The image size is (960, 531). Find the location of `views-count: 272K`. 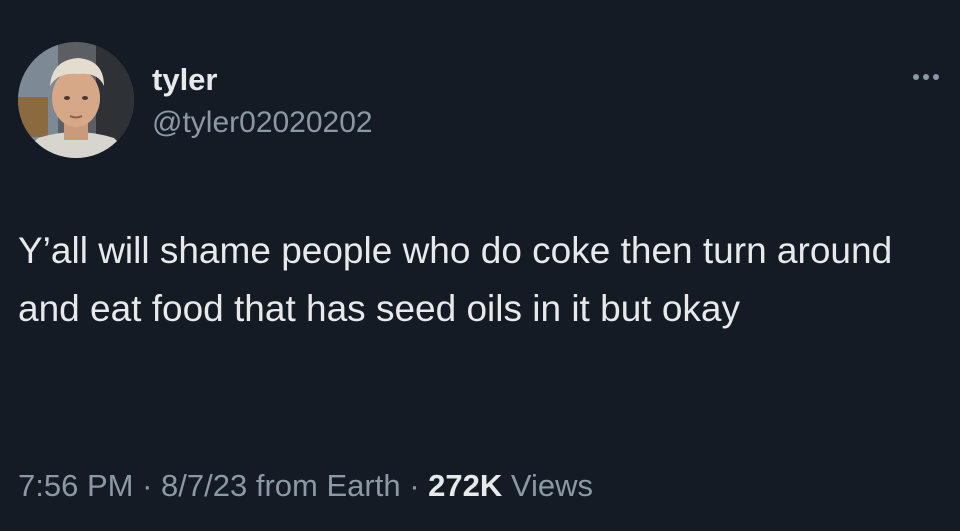

views-count: 272K is located at coordinates (465, 485).